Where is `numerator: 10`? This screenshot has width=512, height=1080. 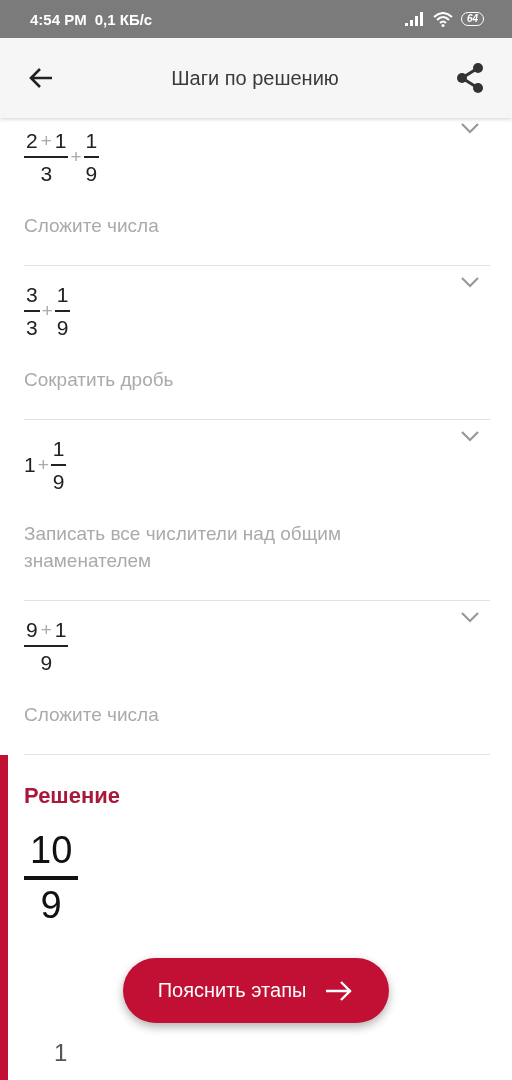
numerator: 10 is located at coordinates (51, 851).